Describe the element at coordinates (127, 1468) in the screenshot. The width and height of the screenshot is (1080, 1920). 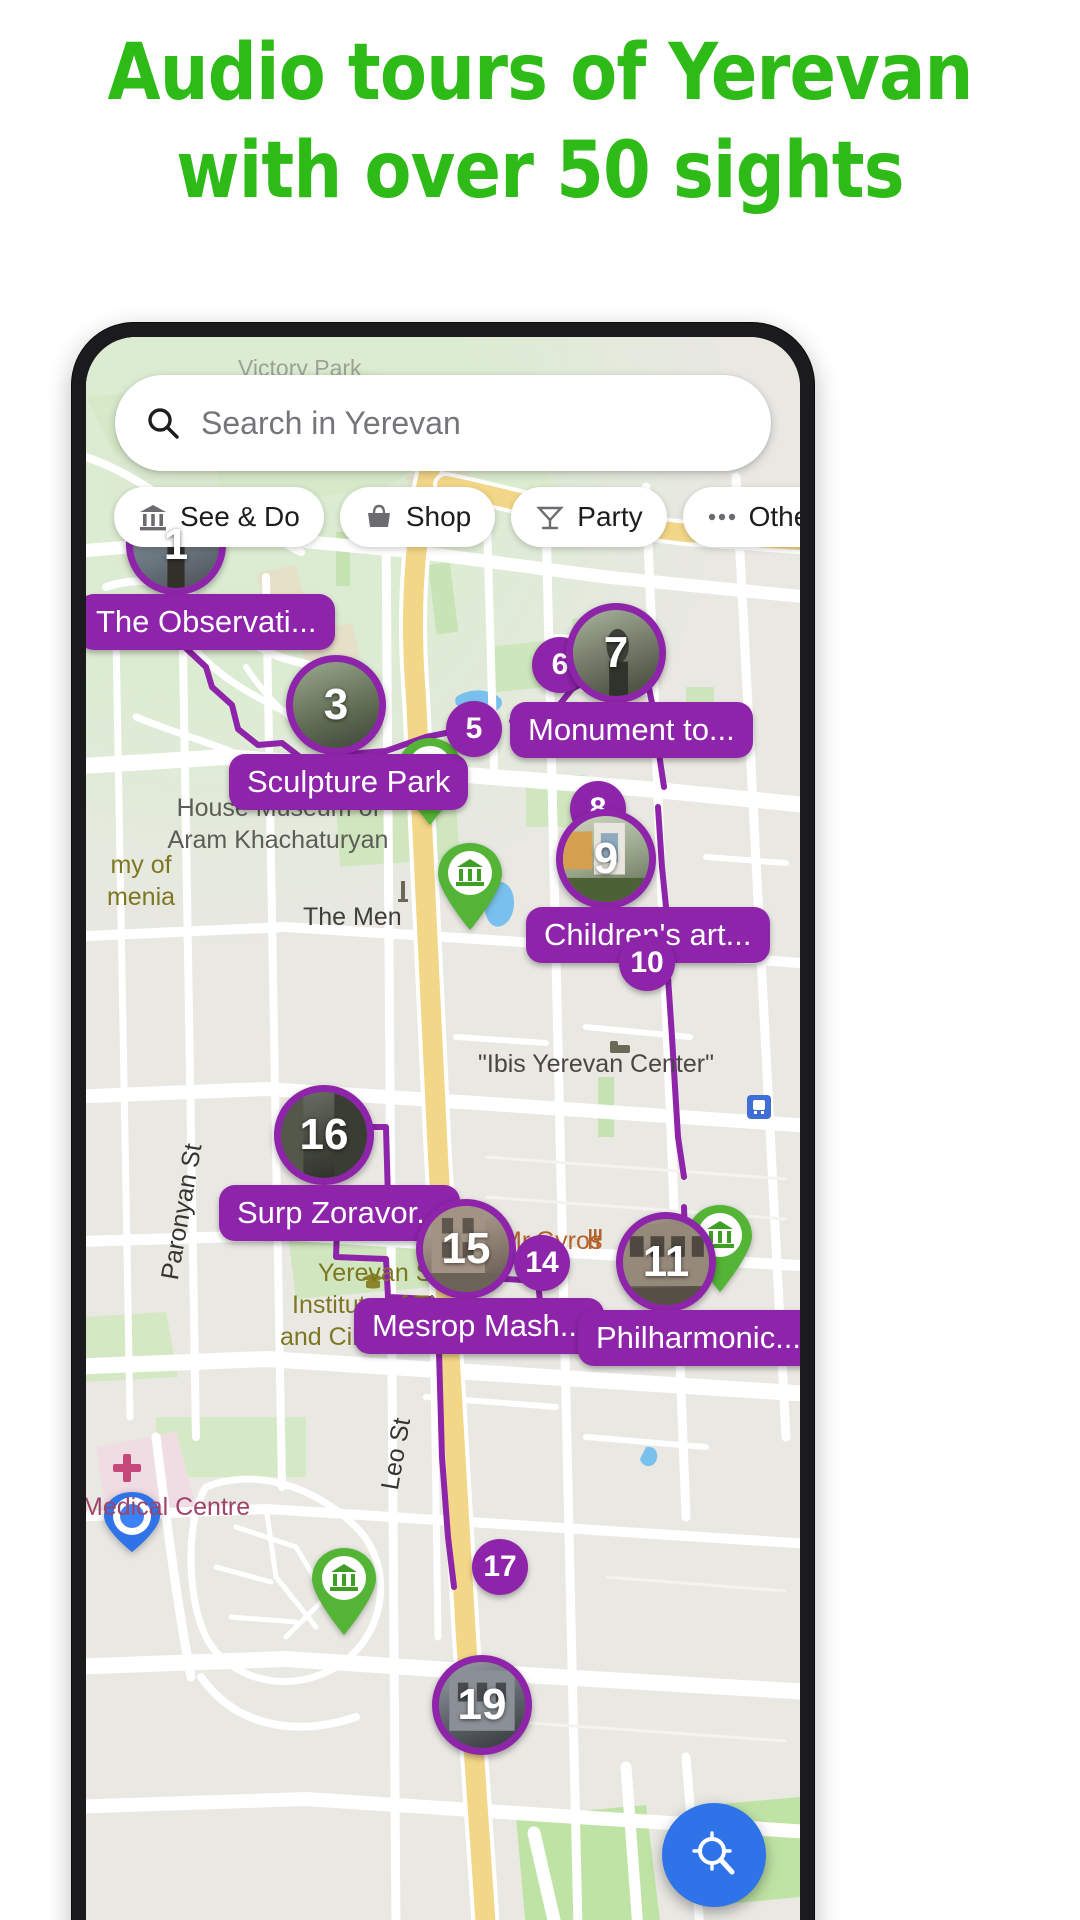
I see `medical-cross-icon` at that location.